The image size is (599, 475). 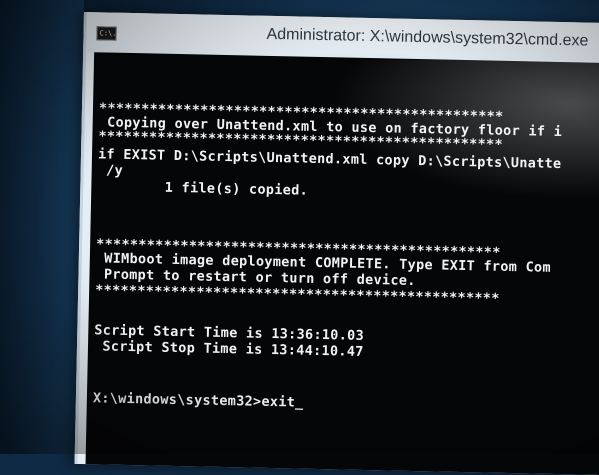 I want to click on console-line: 1 file(s) copied., so click(x=203, y=188).